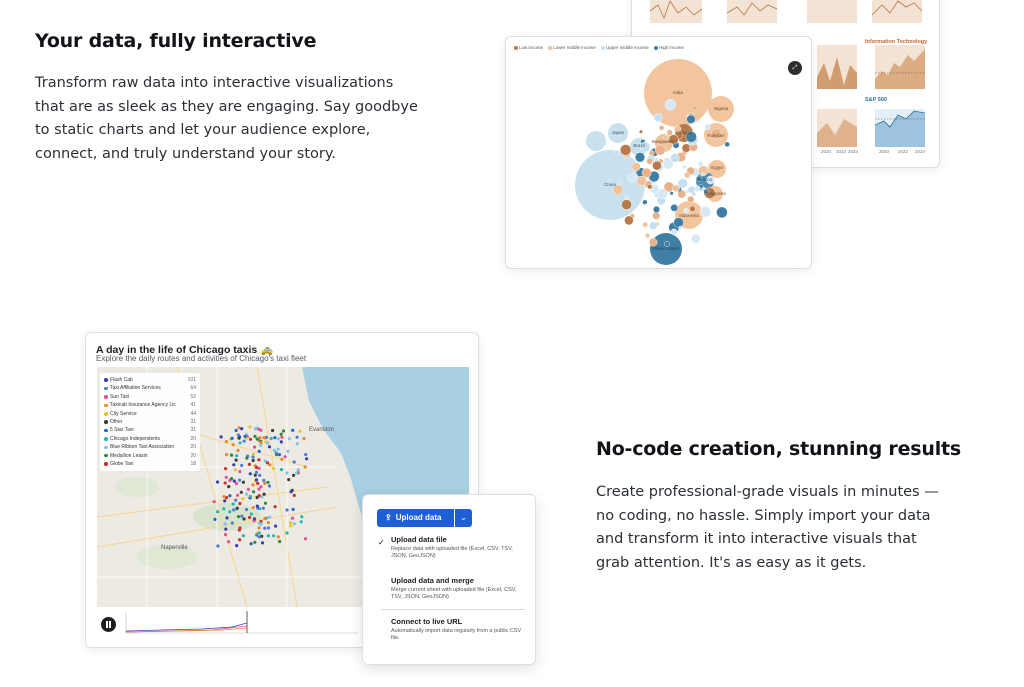 Image resolution: width=1024 pixels, height=687 pixels. What do you see at coordinates (388, 517) in the screenshot?
I see `upload-icon: ⇪` at bounding box center [388, 517].